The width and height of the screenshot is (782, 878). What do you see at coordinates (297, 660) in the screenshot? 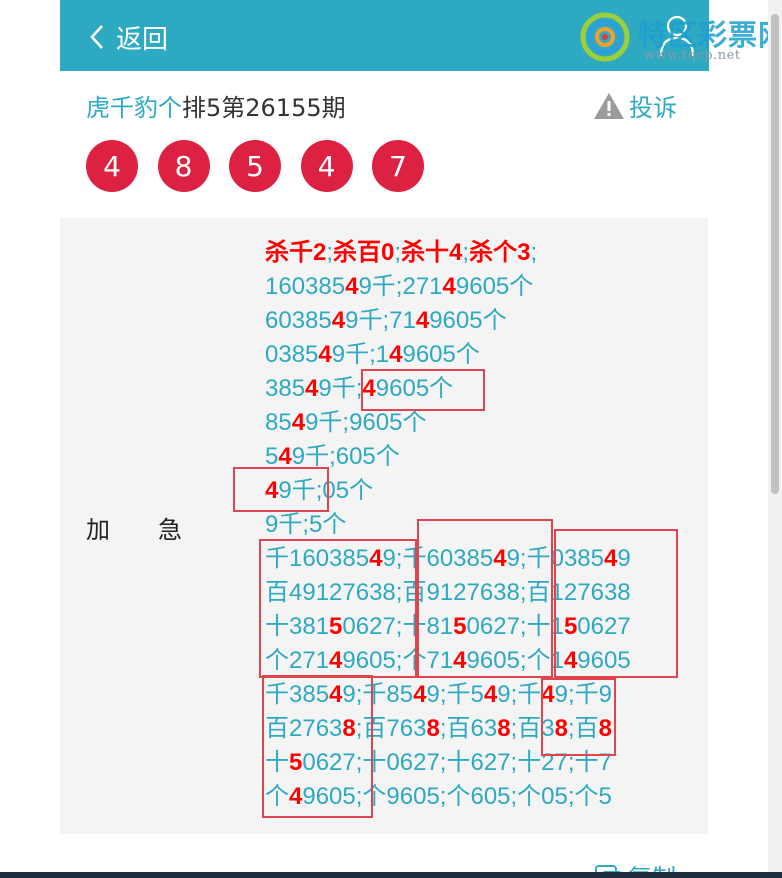
I see `line-text: 个271` at bounding box center [297, 660].